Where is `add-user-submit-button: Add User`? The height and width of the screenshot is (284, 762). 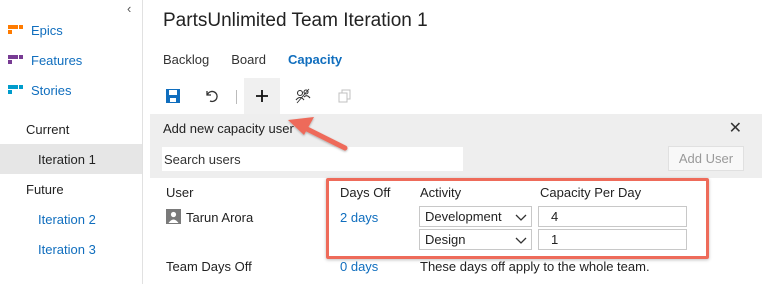 add-user-submit-button: Add User is located at coordinates (706, 158).